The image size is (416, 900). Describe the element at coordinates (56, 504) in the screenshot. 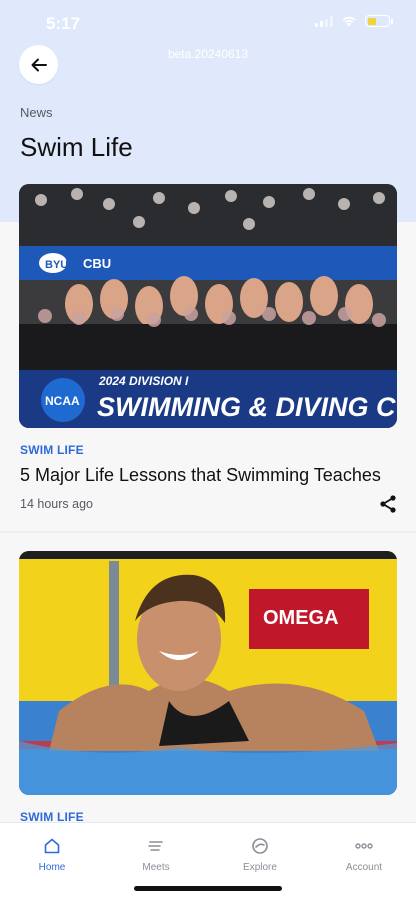

I see `article-timestamp: 14 hours ago` at that location.